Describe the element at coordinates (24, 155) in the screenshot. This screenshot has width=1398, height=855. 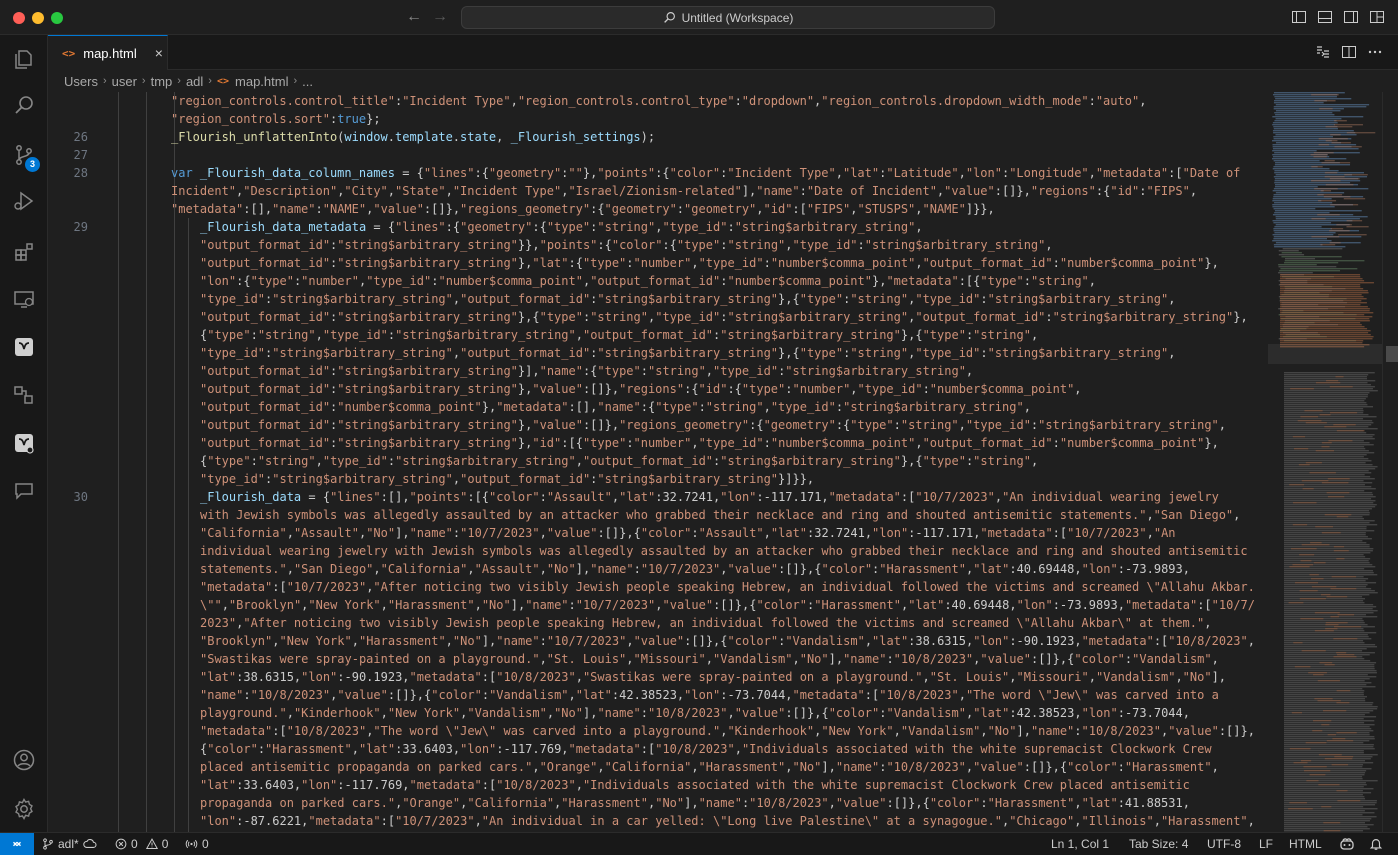
I see `source-control-icon: 3` at that location.